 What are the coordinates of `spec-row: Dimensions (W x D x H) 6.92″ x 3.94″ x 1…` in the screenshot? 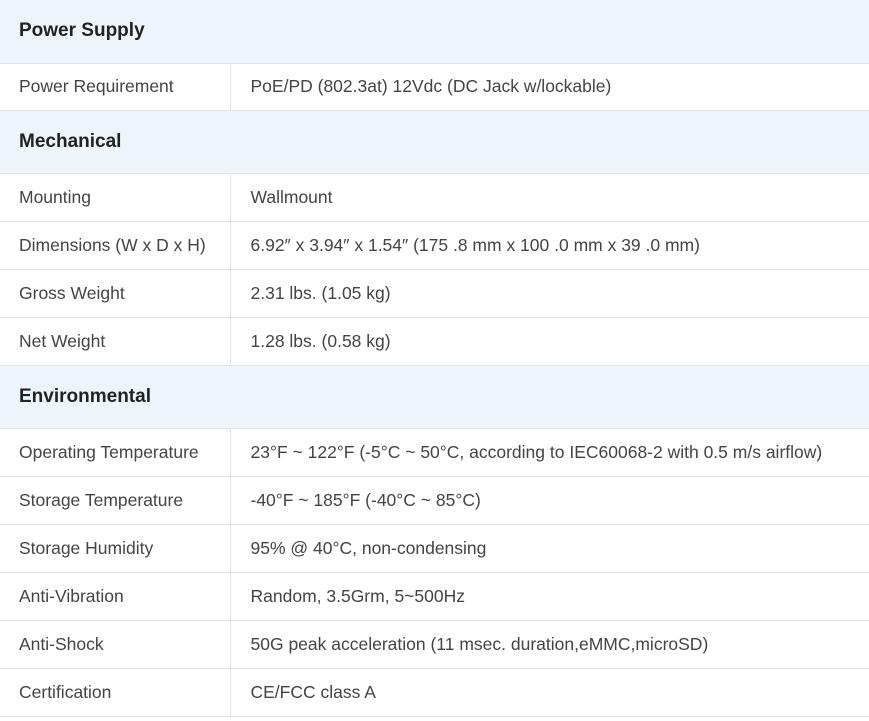 It's located at (434, 245).